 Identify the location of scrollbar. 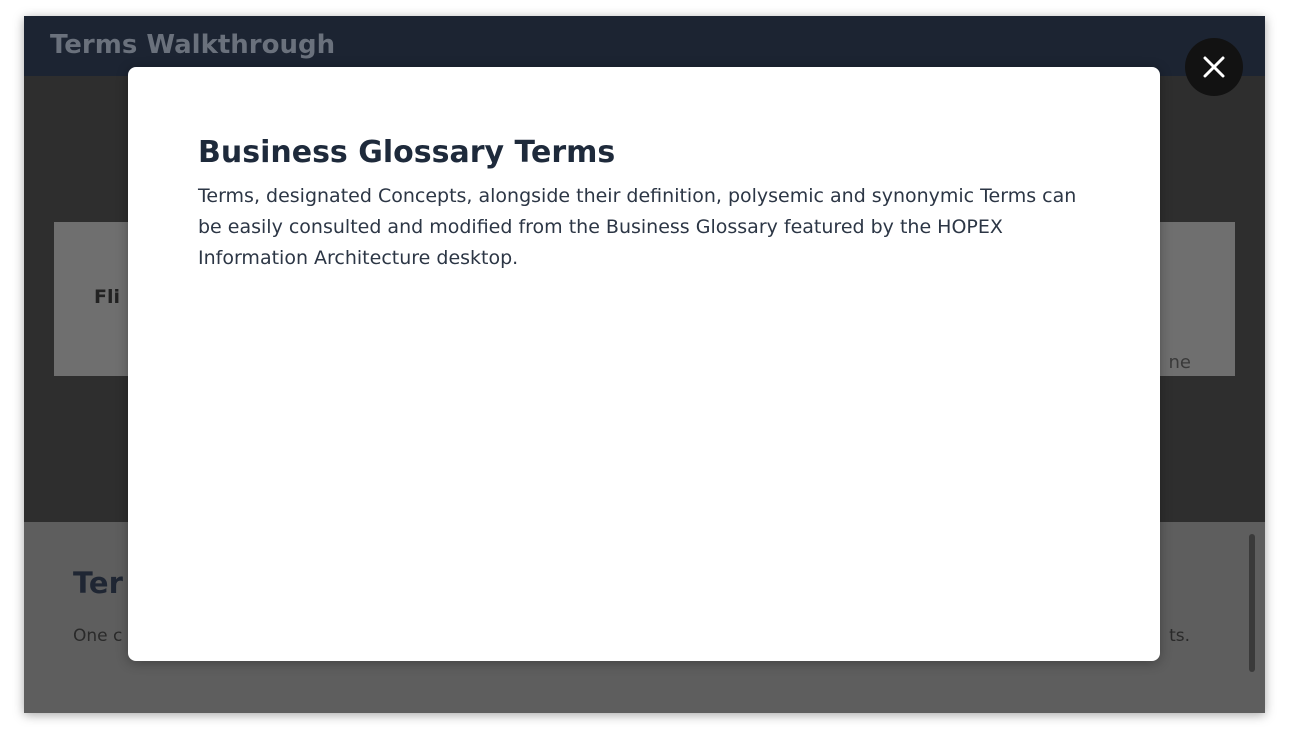
(1252, 603).